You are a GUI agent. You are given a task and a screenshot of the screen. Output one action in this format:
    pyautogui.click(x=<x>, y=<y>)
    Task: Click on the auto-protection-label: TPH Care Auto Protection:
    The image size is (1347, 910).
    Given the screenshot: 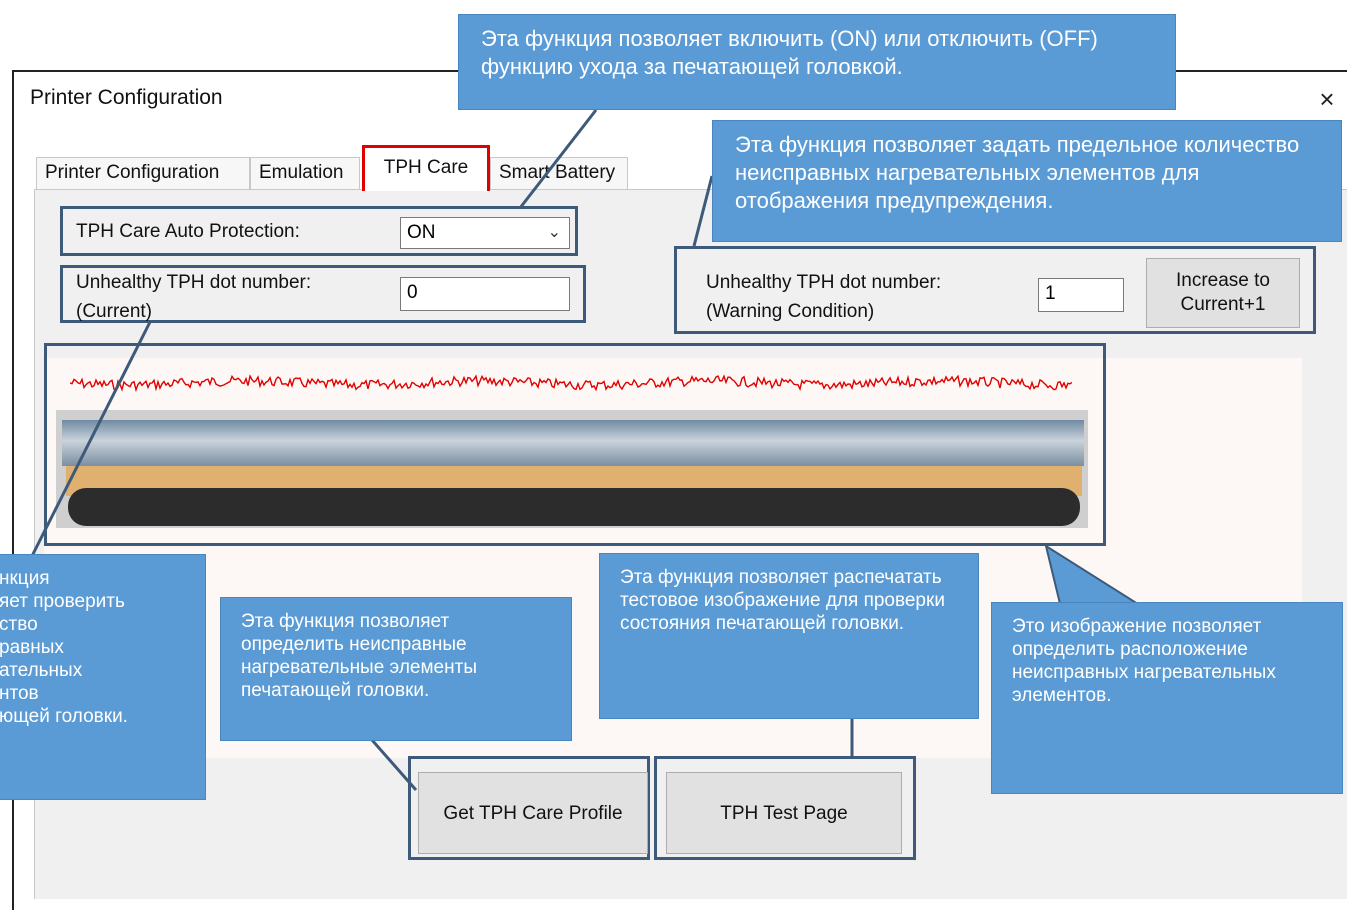 What is the action you would take?
    pyautogui.click(x=188, y=231)
    